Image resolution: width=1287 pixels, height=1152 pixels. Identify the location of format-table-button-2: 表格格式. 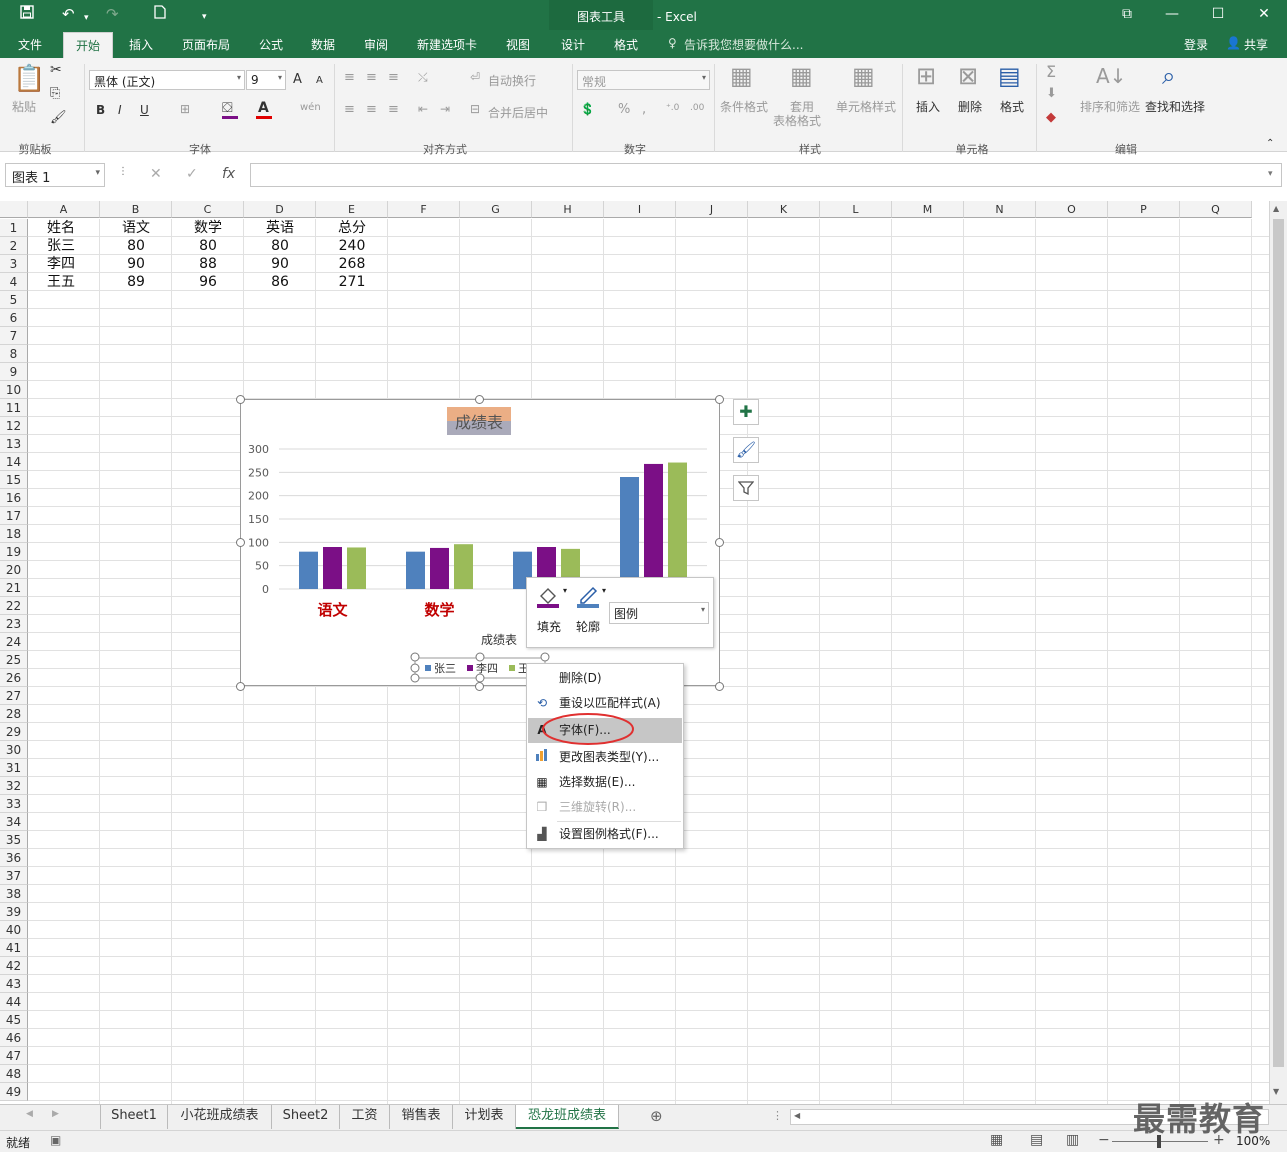
(797, 120).